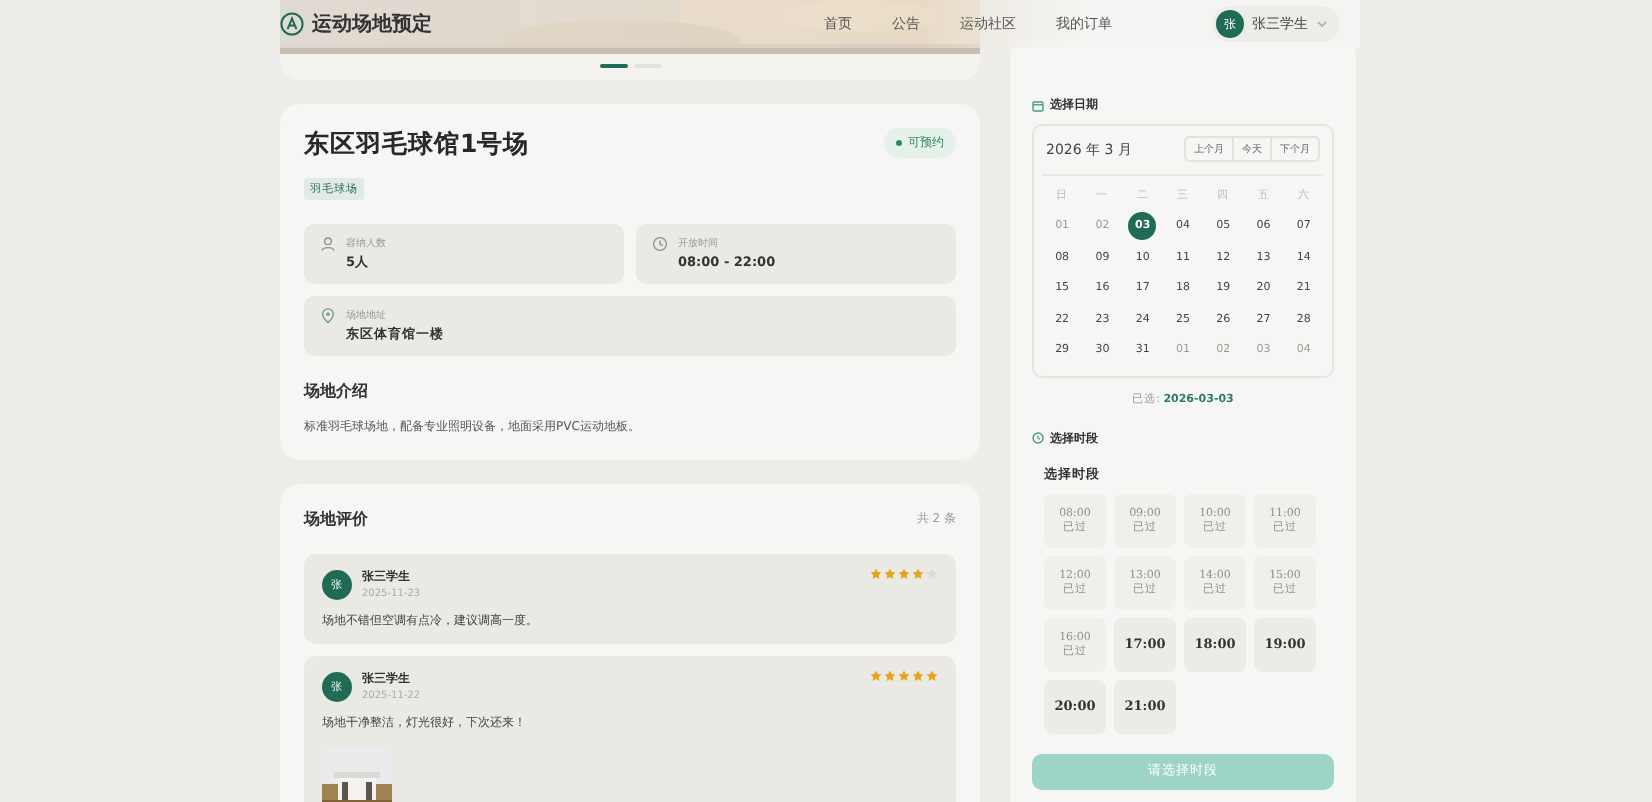 This screenshot has height=802, width=1652. I want to click on calendar-icon, so click(1038, 105).